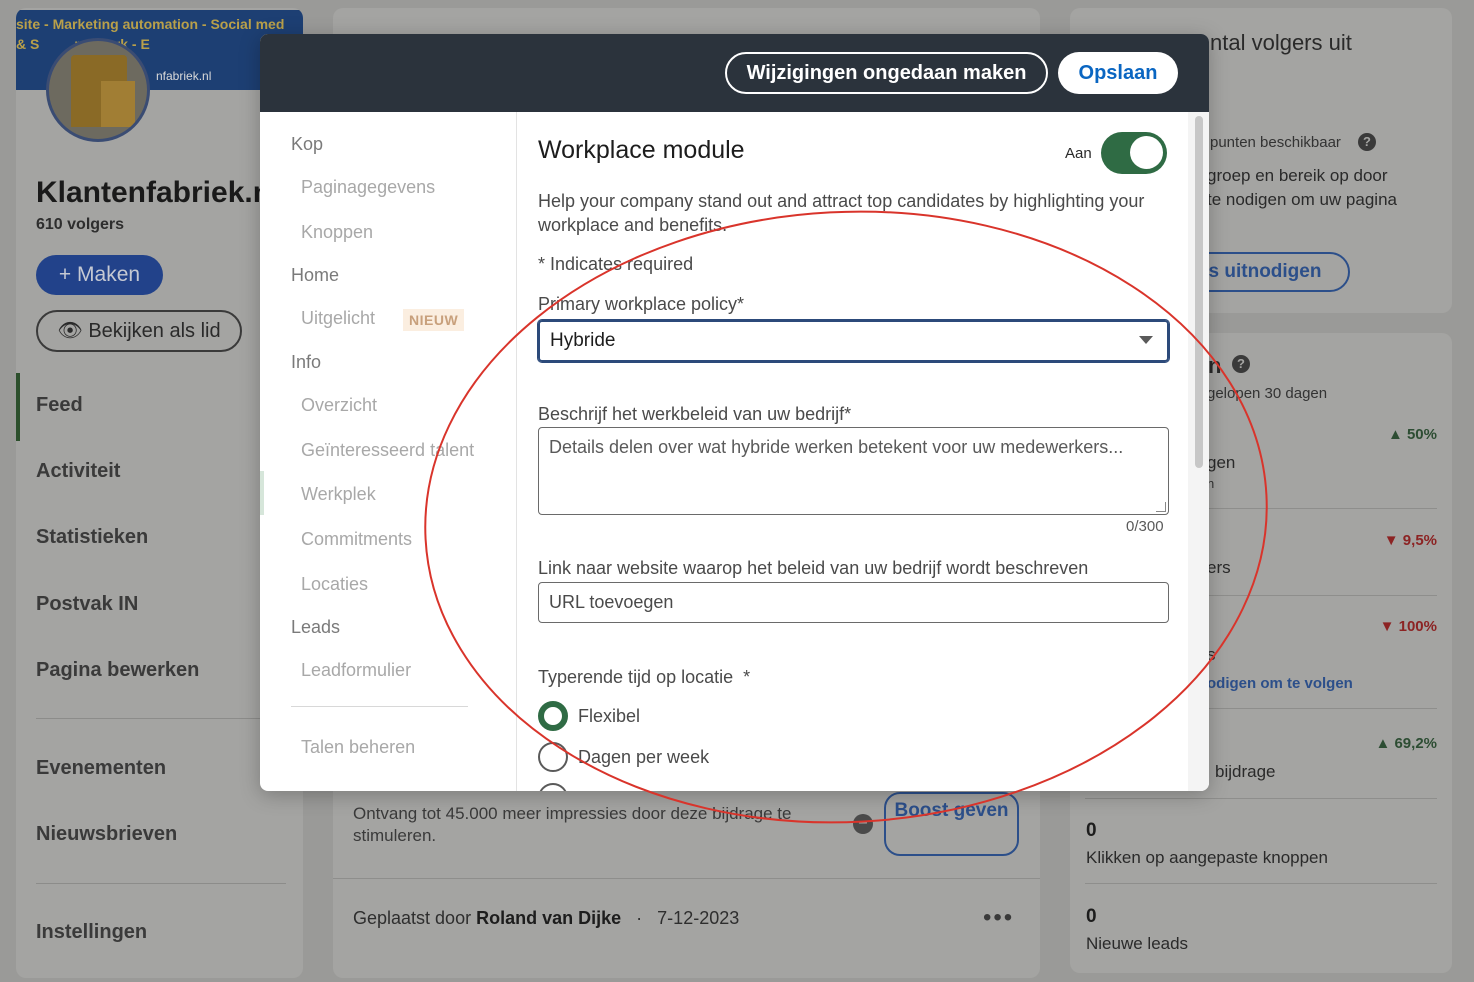  What do you see at coordinates (98, 90) in the screenshot?
I see `company-logo` at bounding box center [98, 90].